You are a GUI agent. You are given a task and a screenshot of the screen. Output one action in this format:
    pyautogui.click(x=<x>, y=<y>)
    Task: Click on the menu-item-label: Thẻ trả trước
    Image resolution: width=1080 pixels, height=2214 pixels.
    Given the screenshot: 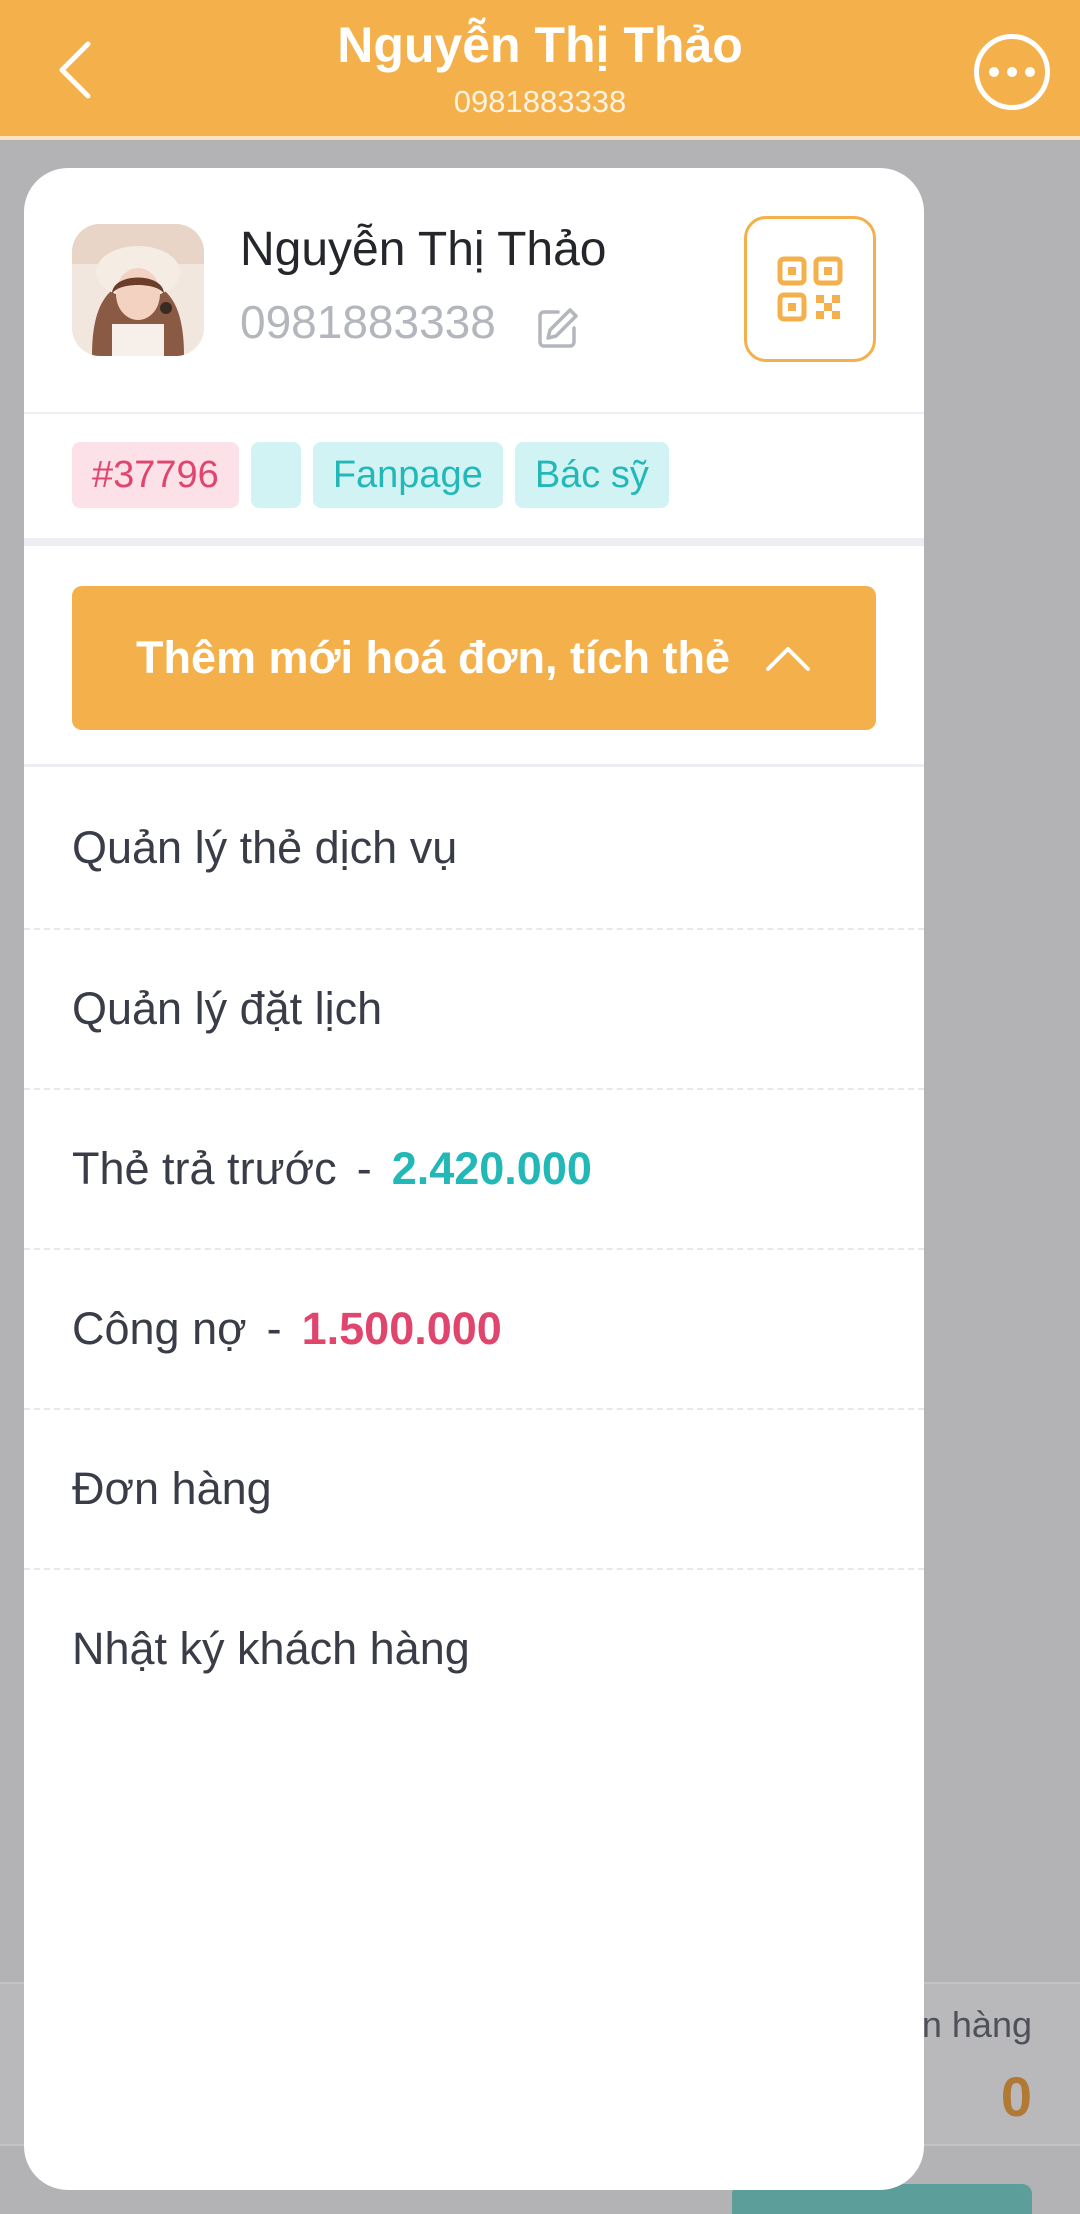 What is the action you would take?
    pyautogui.click(x=204, y=1168)
    